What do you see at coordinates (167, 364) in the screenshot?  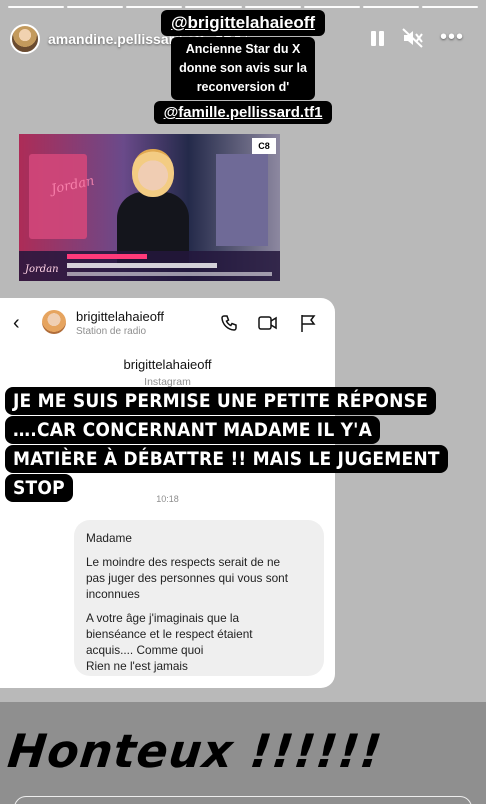 I see `dm-profile-name: brigittelahaieoff` at bounding box center [167, 364].